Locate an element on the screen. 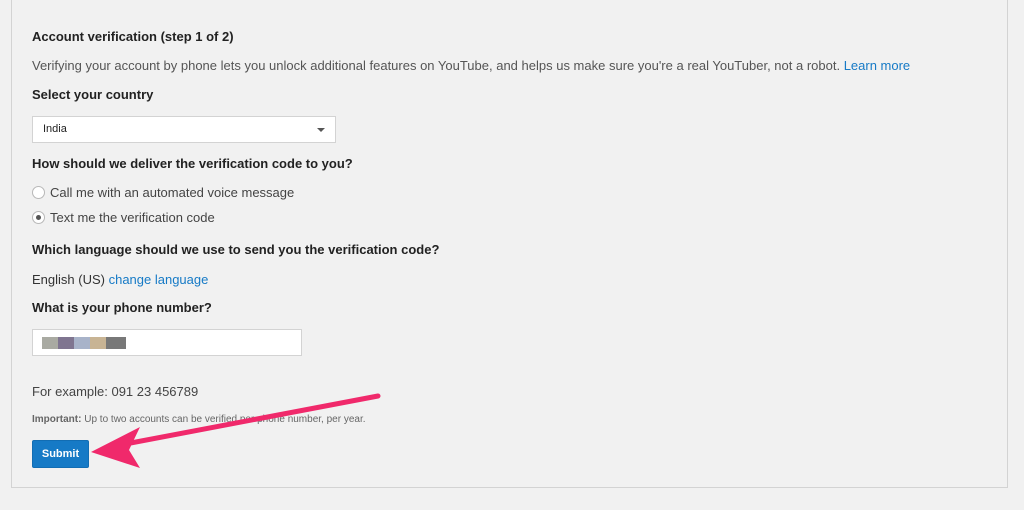 The width and height of the screenshot is (1024, 510). annotation-arrow-icon is located at coordinates (236, 430).